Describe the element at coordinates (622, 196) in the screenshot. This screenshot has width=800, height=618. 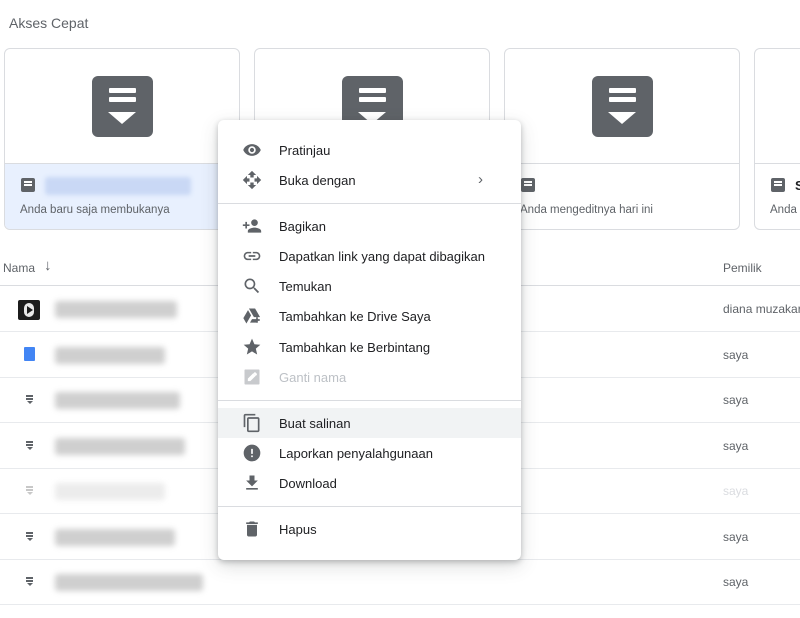
I see `card-info: Anda mengeditnya hari ini` at that location.